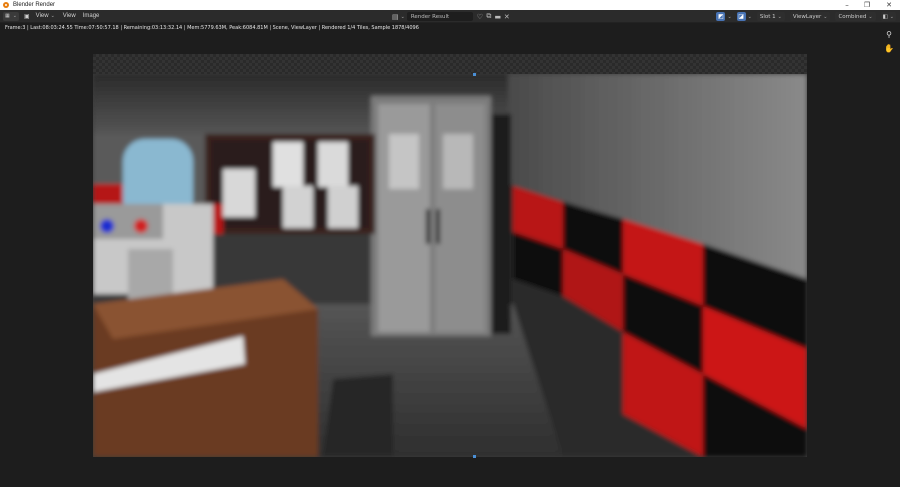 The width and height of the screenshot is (900, 487). I want to click on slot-label: Slot 1, so click(767, 16).